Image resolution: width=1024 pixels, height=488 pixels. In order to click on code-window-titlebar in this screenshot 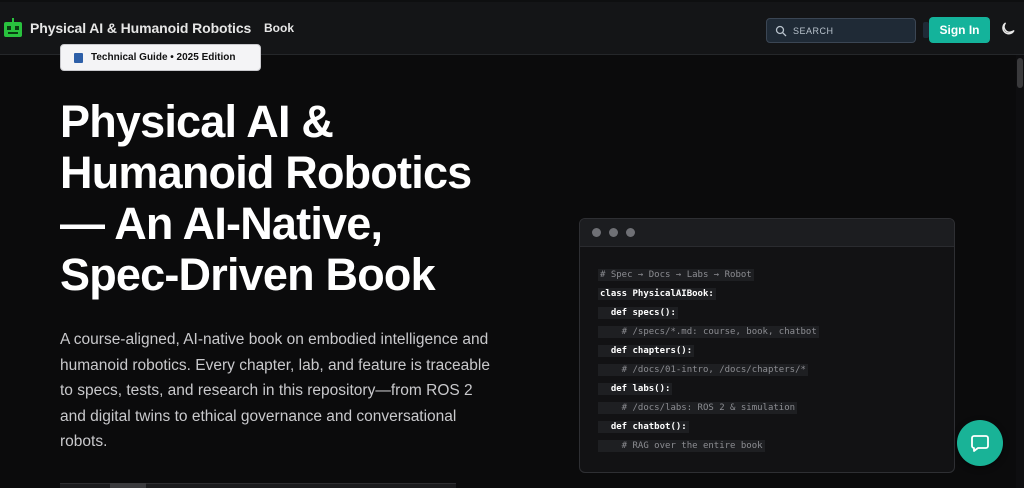, I will do `click(767, 233)`.